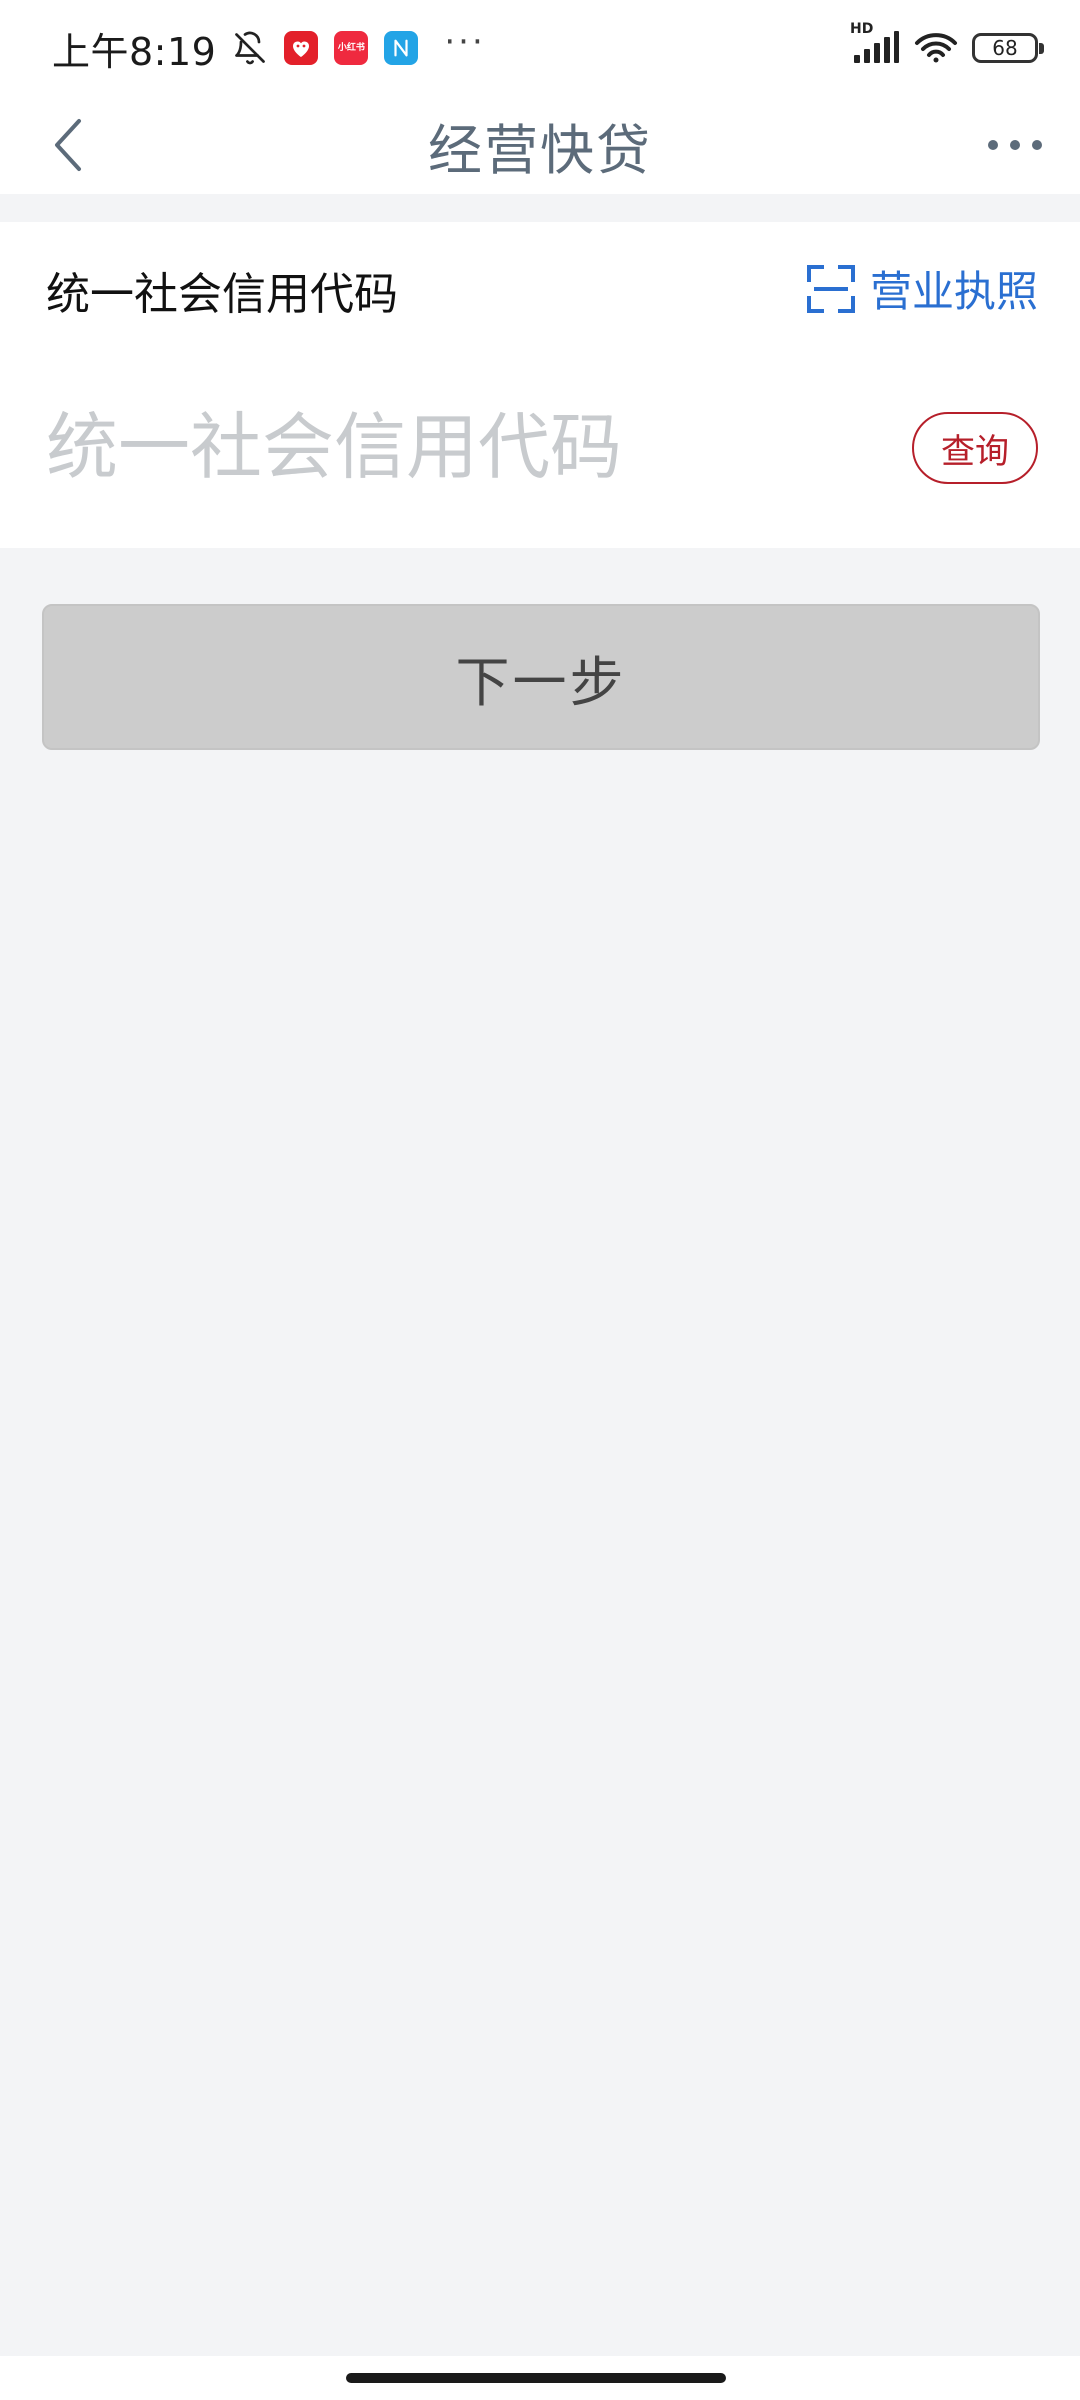  What do you see at coordinates (540, 150) in the screenshot?
I see `page-title: 经营快贷` at bounding box center [540, 150].